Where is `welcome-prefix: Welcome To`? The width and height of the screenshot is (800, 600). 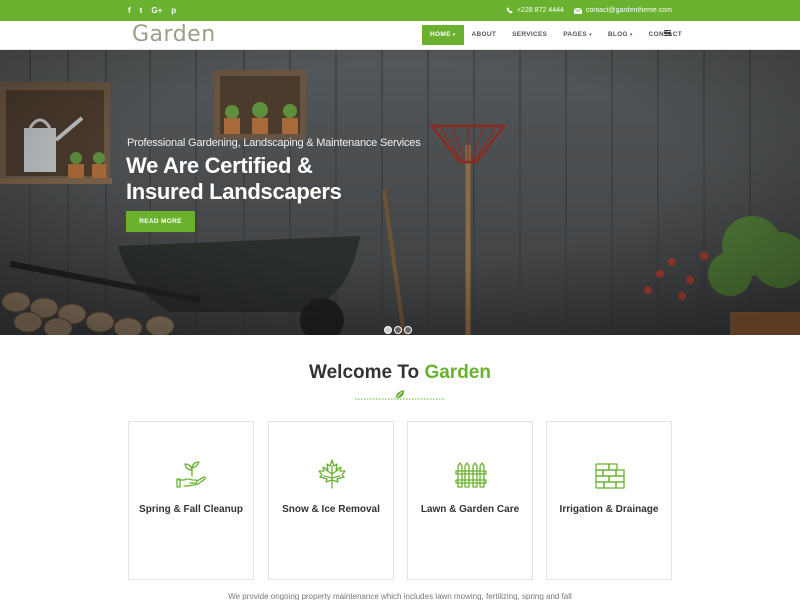
welcome-prefix: Welcome To is located at coordinates (367, 372).